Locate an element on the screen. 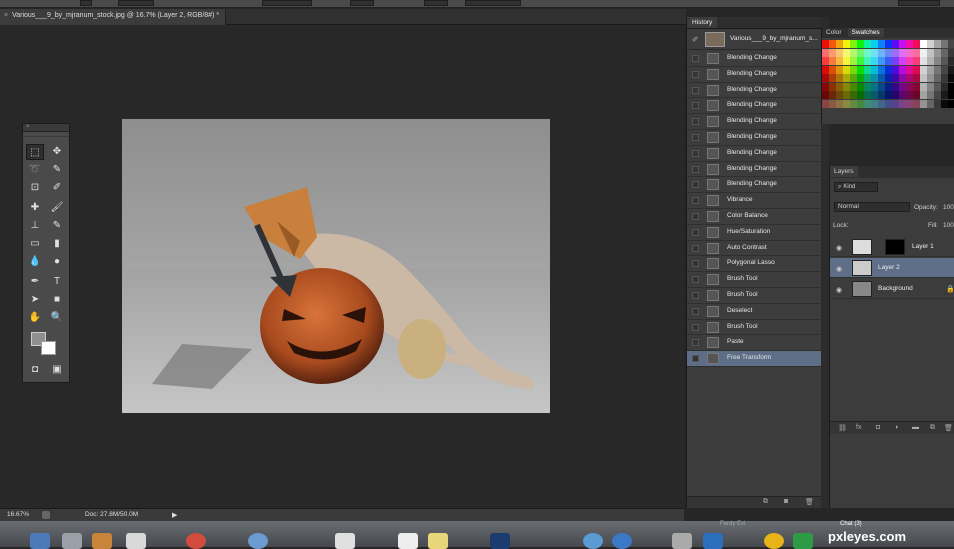  layer-filter-select: ⌕ Kind is located at coordinates (856, 187).